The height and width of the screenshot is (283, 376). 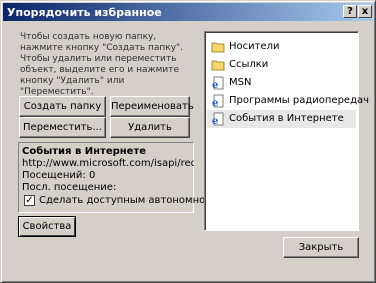 What do you see at coordinates (122, 200) in the screenshot?
I see `offline-checkbox-label: Сделать доступным автономно` at bounding box center [122, 200].